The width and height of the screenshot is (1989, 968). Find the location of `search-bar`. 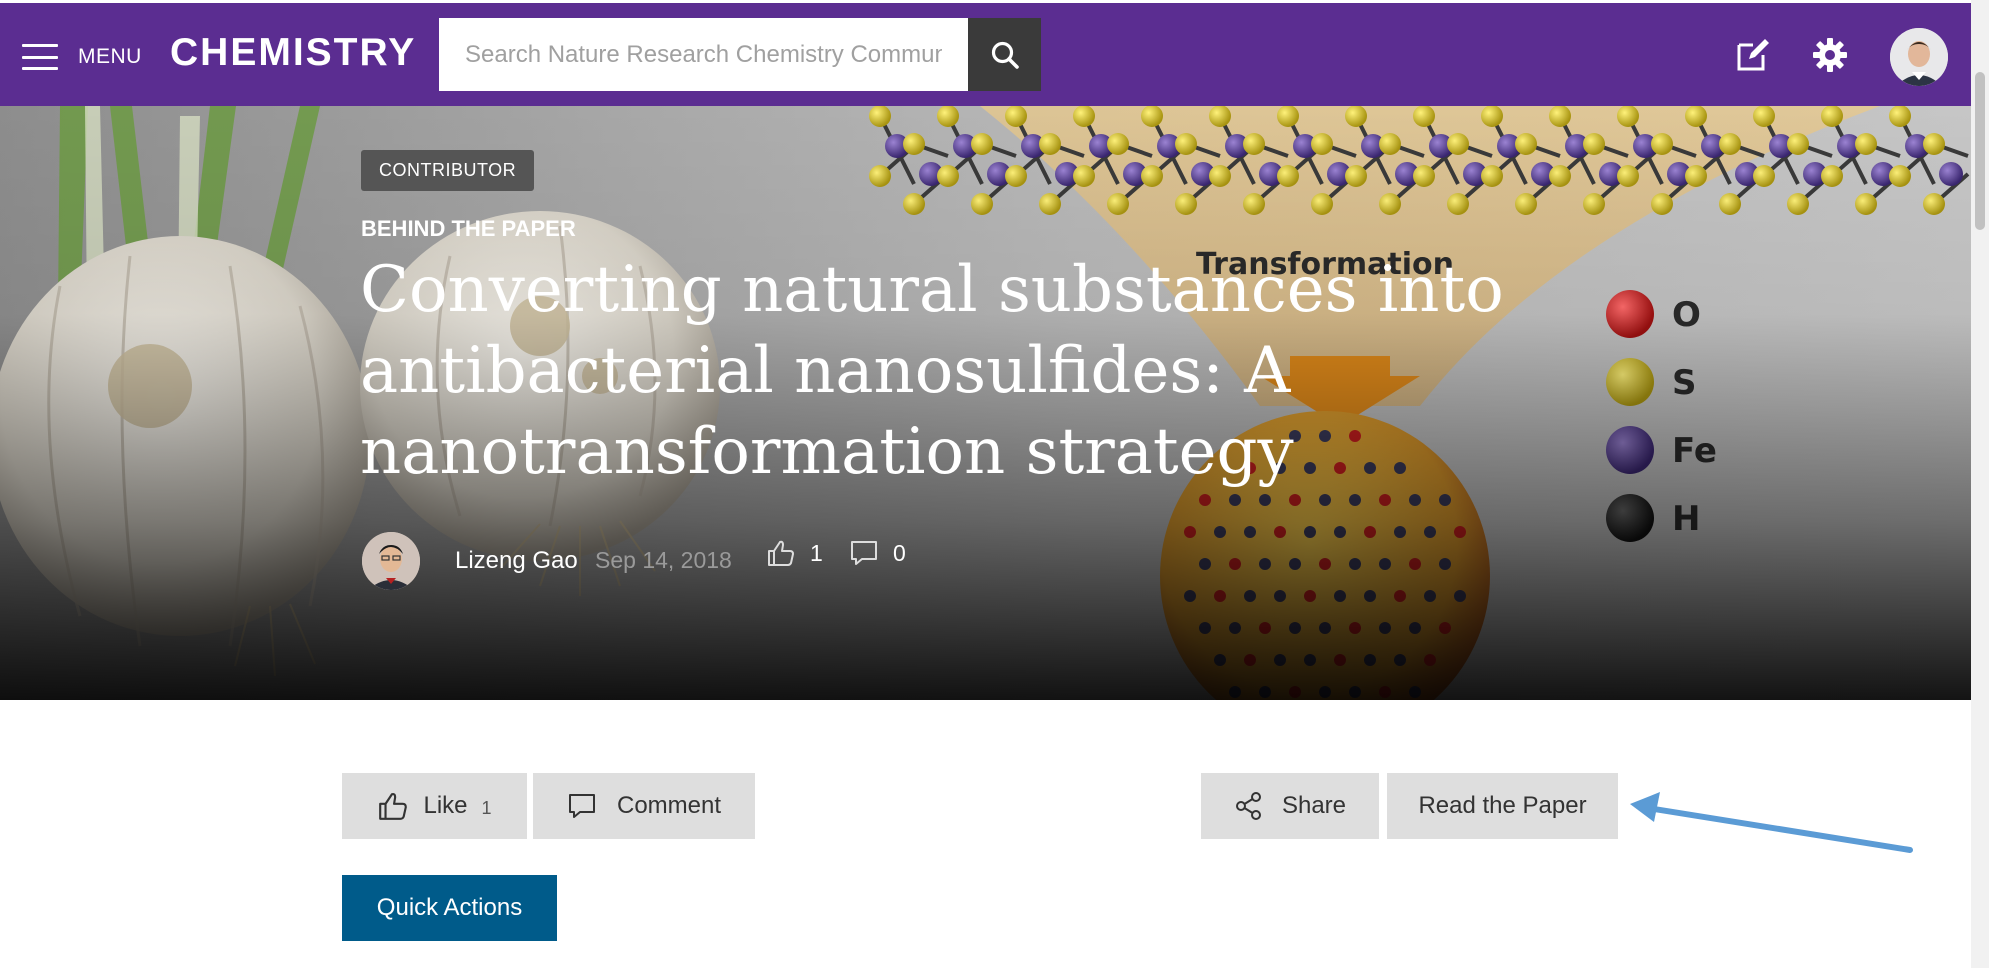

search-bar is located at coordinates (740, 54).